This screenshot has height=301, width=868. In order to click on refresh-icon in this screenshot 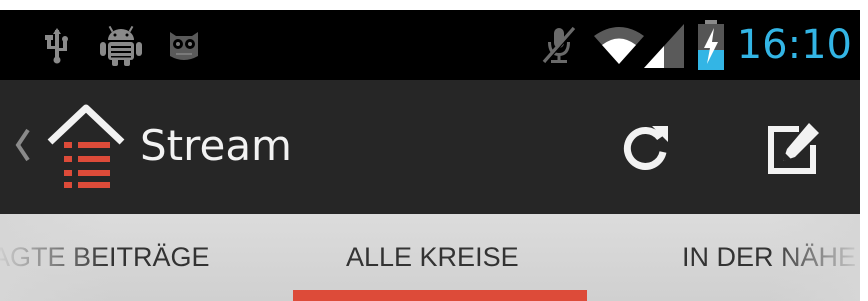, I will do `click(645, 151)`.